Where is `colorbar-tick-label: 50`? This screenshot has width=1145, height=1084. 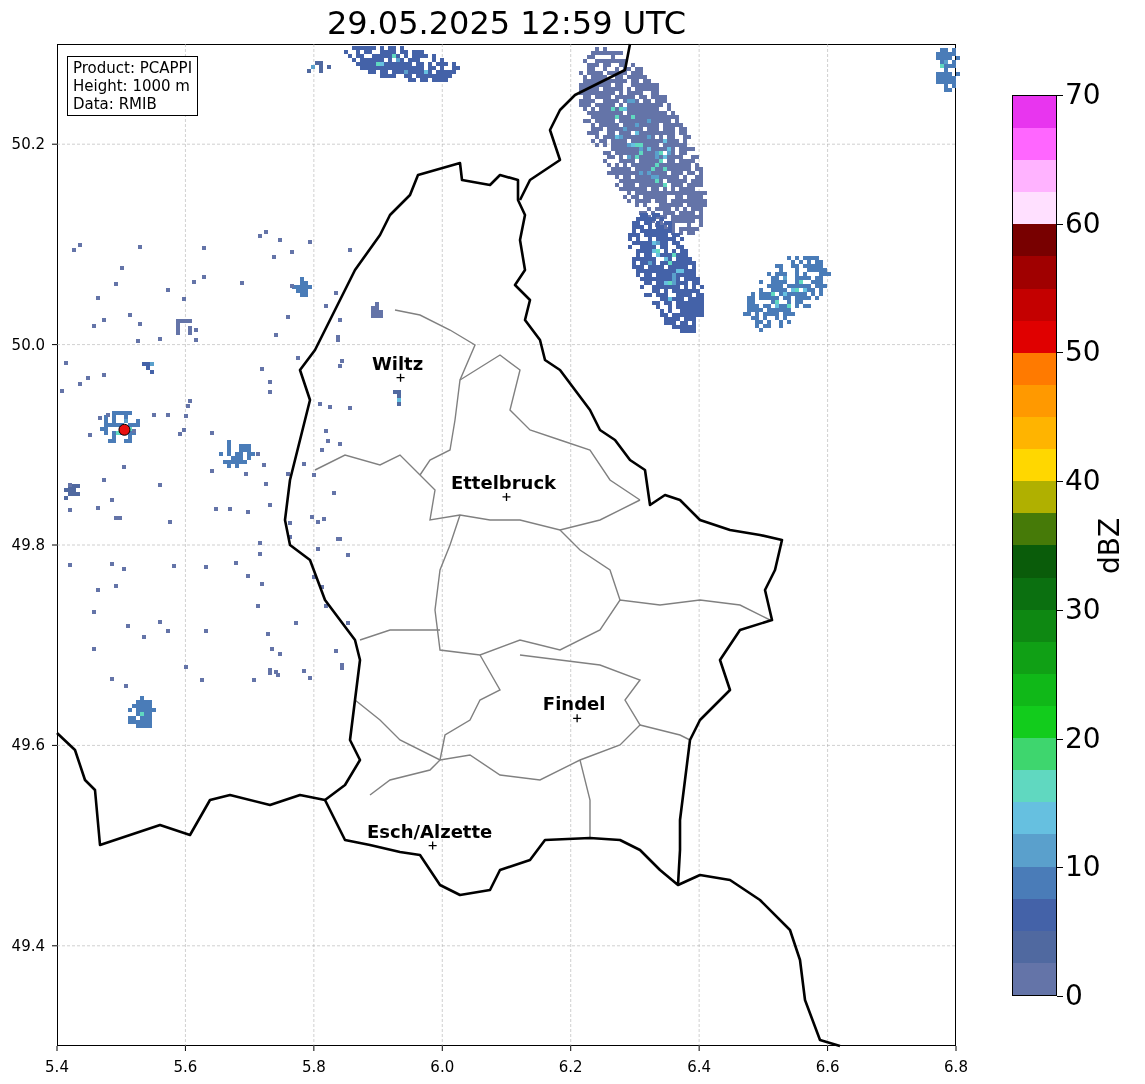 colorbar-tick-label: 50 is located at coordinates (1083, 352).